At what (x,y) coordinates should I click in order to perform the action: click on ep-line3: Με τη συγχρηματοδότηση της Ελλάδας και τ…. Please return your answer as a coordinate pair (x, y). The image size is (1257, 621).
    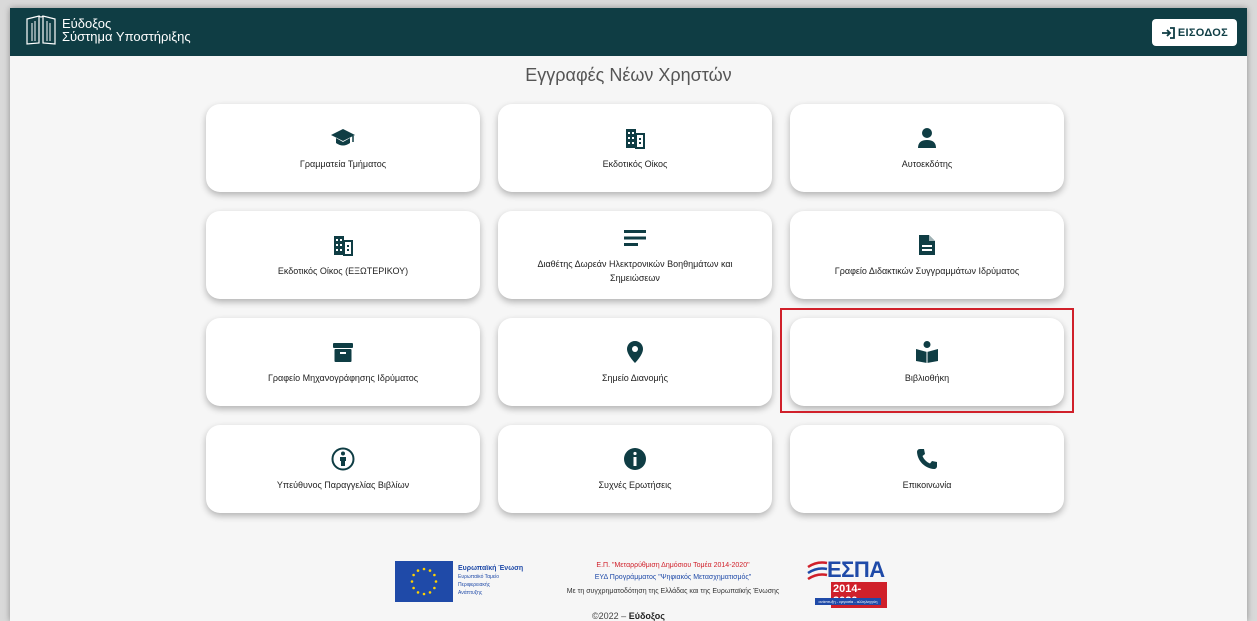
    Looking at the image, I should click on (673, 591).